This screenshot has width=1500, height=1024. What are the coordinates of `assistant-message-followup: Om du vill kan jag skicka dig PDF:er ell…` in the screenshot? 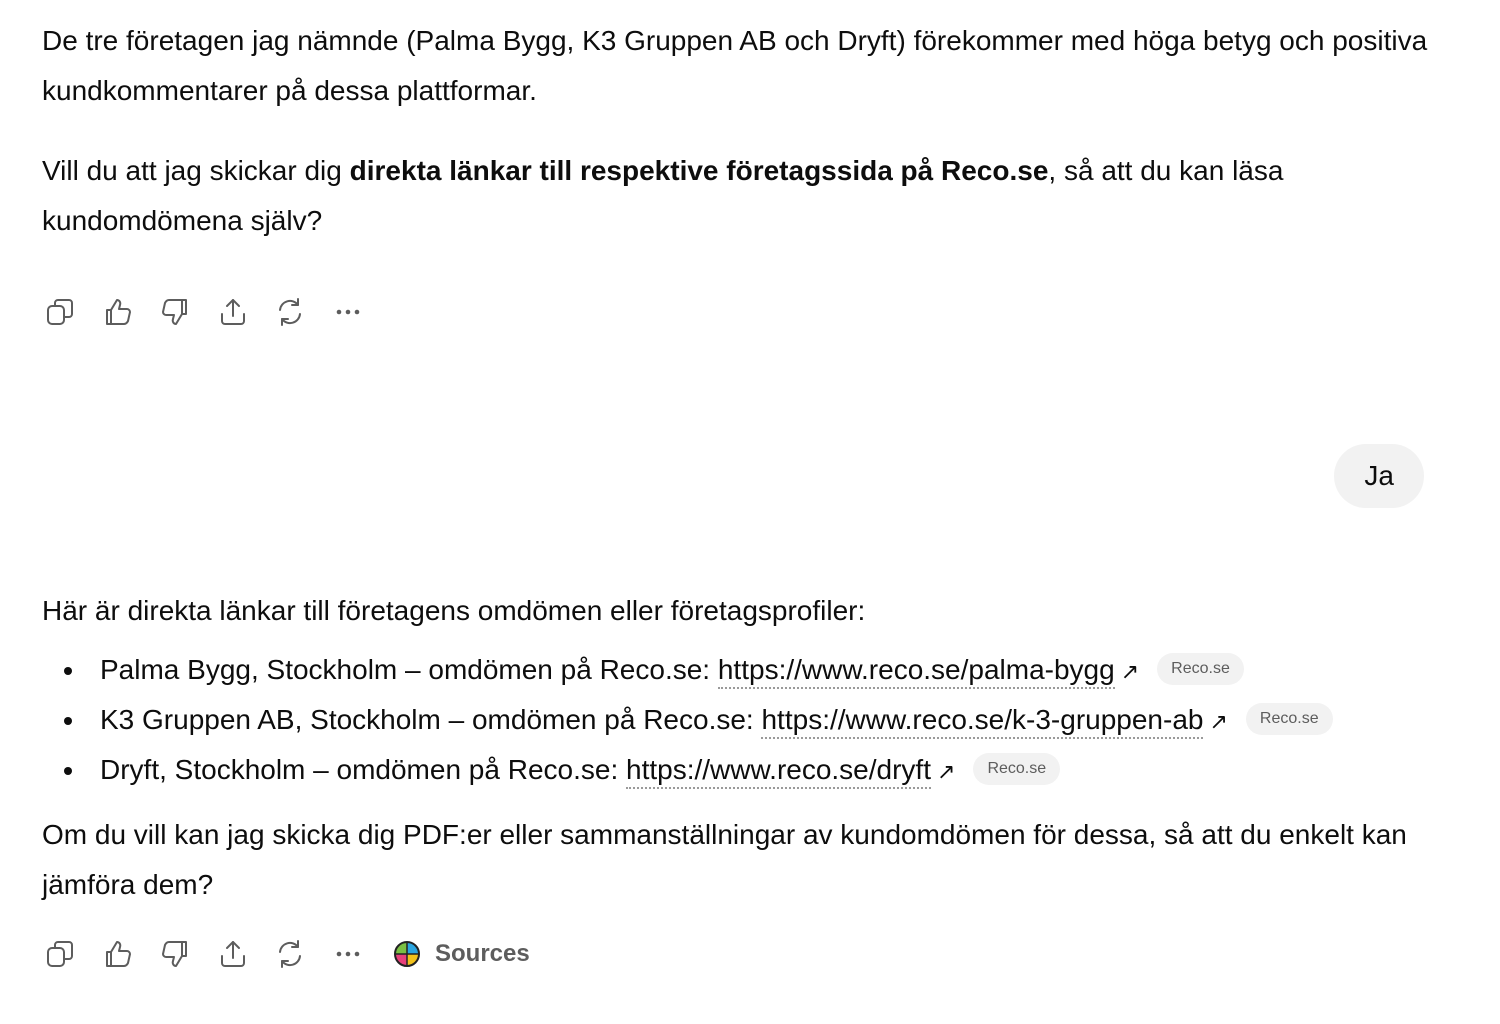 It's located at (724, 859).